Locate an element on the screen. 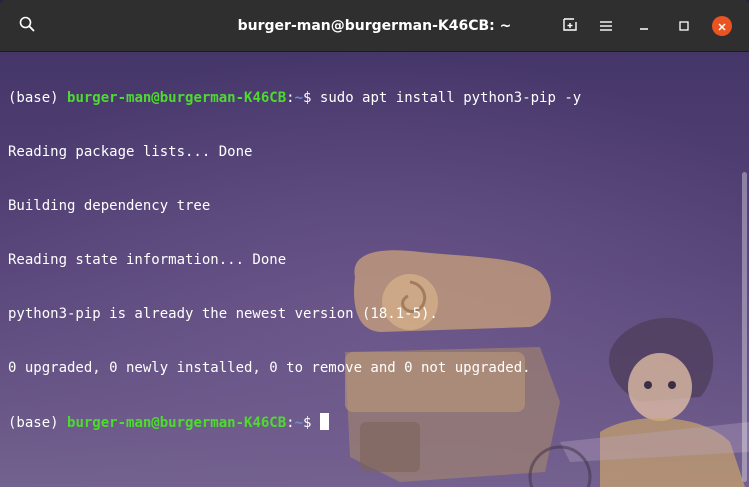  close-icon is located at coordinates (722, 26).